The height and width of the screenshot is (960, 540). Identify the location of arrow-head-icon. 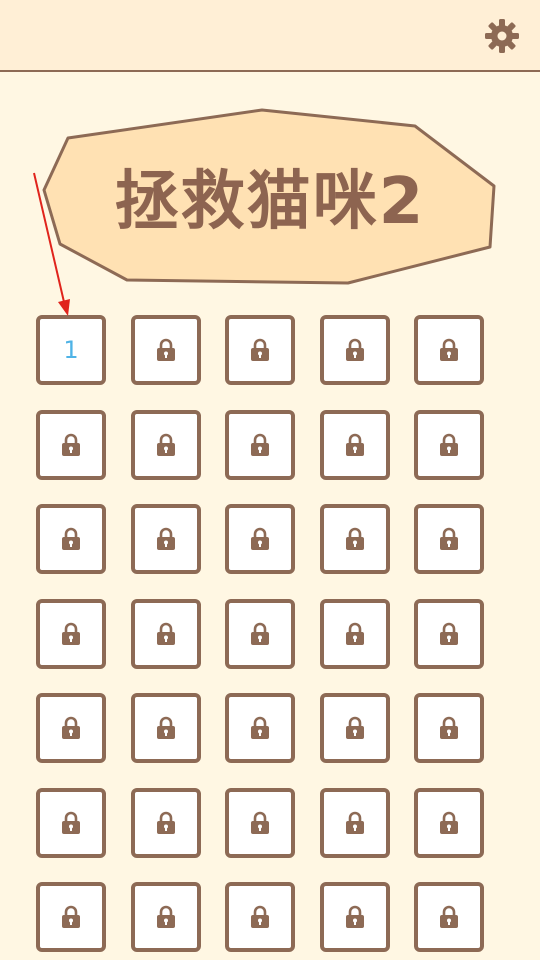
(64, 307).